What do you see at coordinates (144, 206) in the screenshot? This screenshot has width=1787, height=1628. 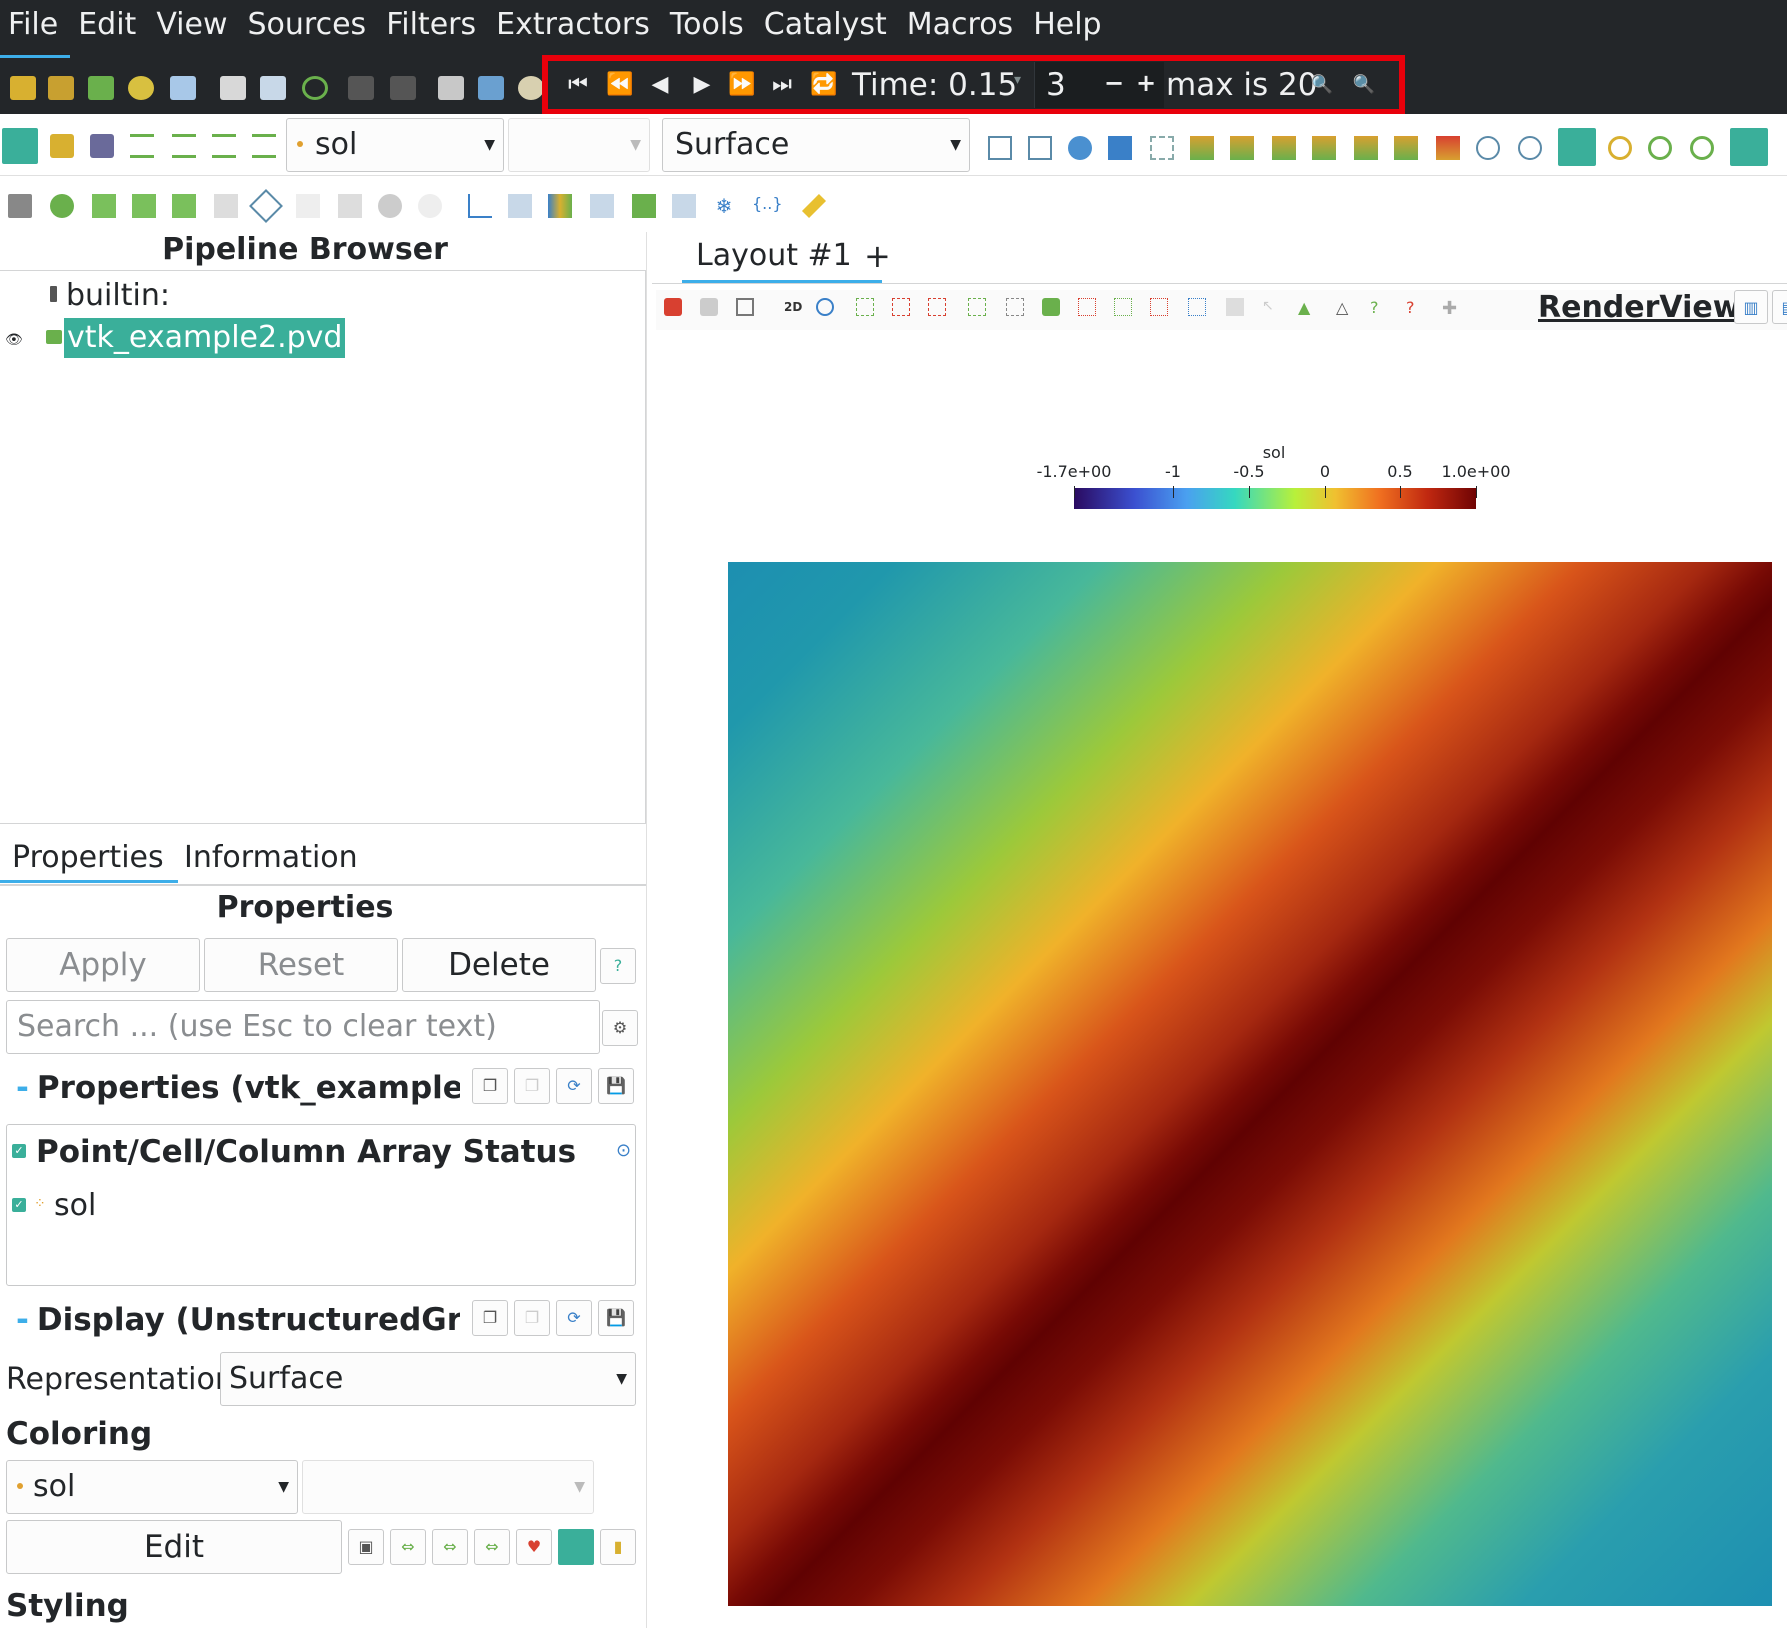 I see `slice-icon` at bounding box center [144, 206].